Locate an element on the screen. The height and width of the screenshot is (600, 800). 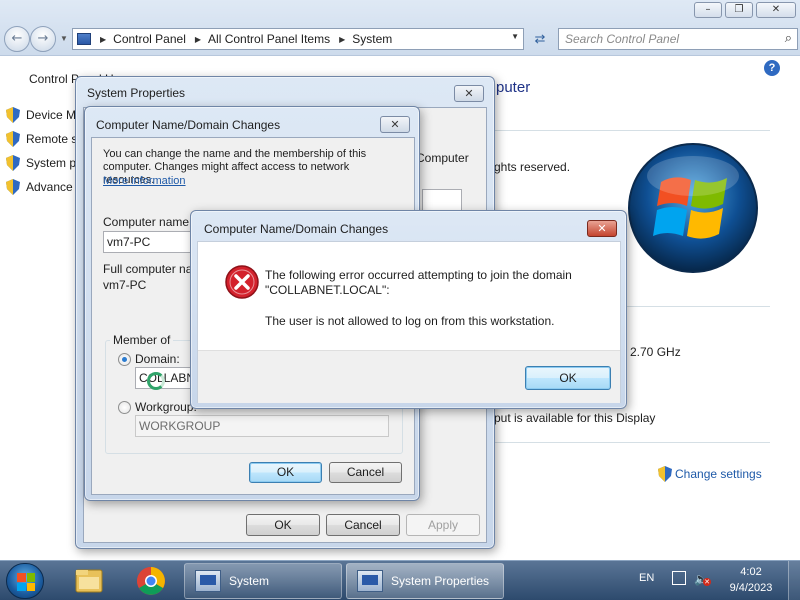
forward-button: → is located at coordinates (43, 39).